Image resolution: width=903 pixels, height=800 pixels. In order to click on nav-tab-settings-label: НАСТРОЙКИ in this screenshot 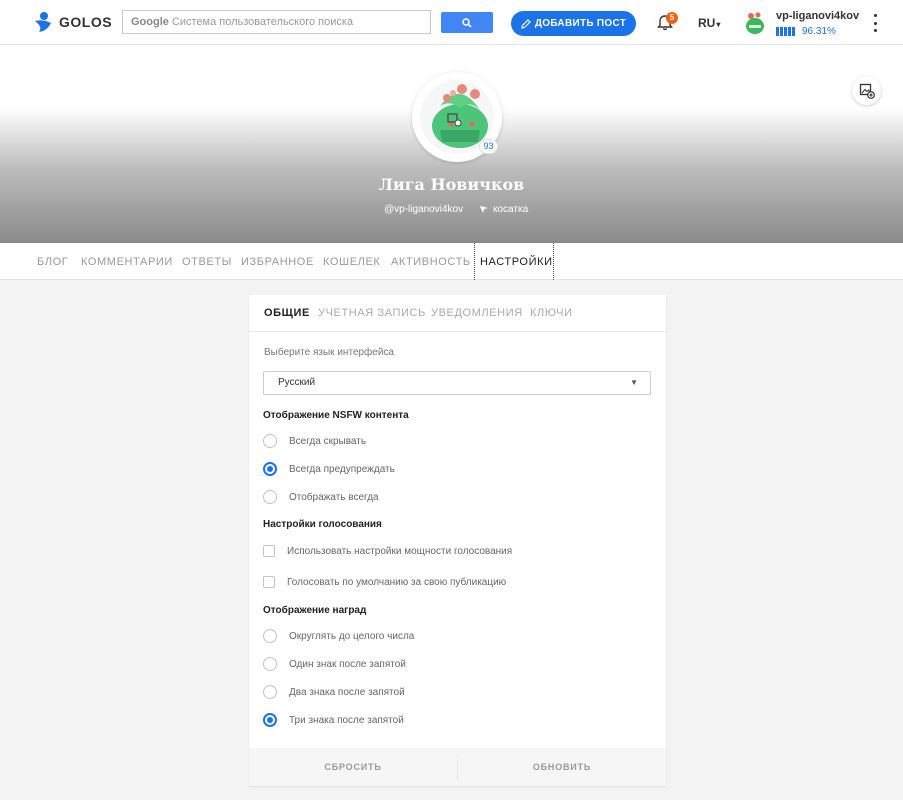, I will do `click(516, 262)`.